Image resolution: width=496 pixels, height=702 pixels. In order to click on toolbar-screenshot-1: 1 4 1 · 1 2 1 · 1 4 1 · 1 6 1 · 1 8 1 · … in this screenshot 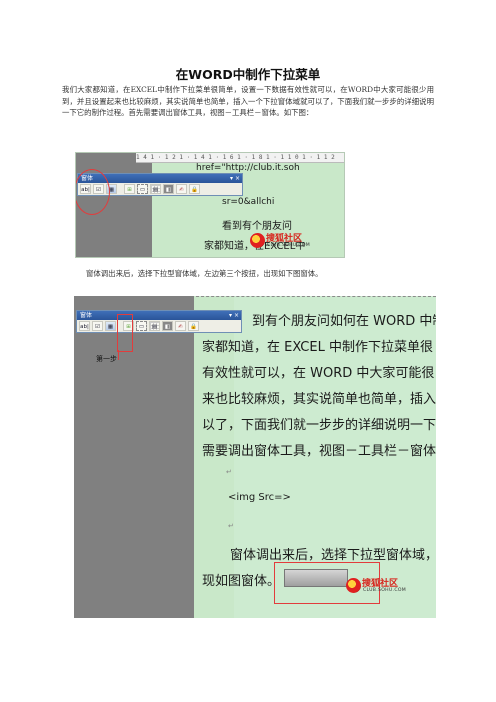, I will do `click(210, 205)`.